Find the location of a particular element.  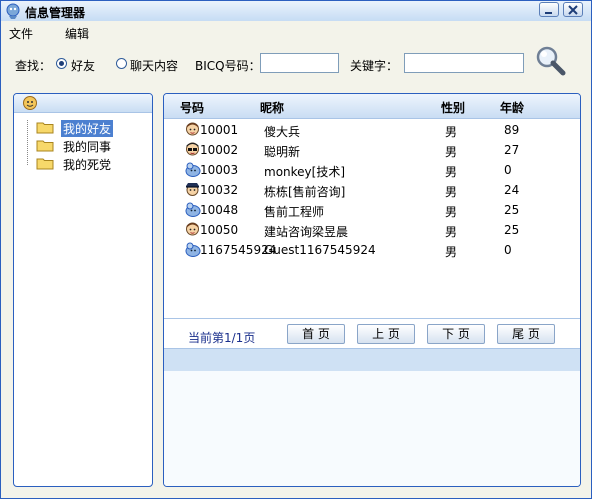

cell-id: 10032 is located at coordinates (219, 190).